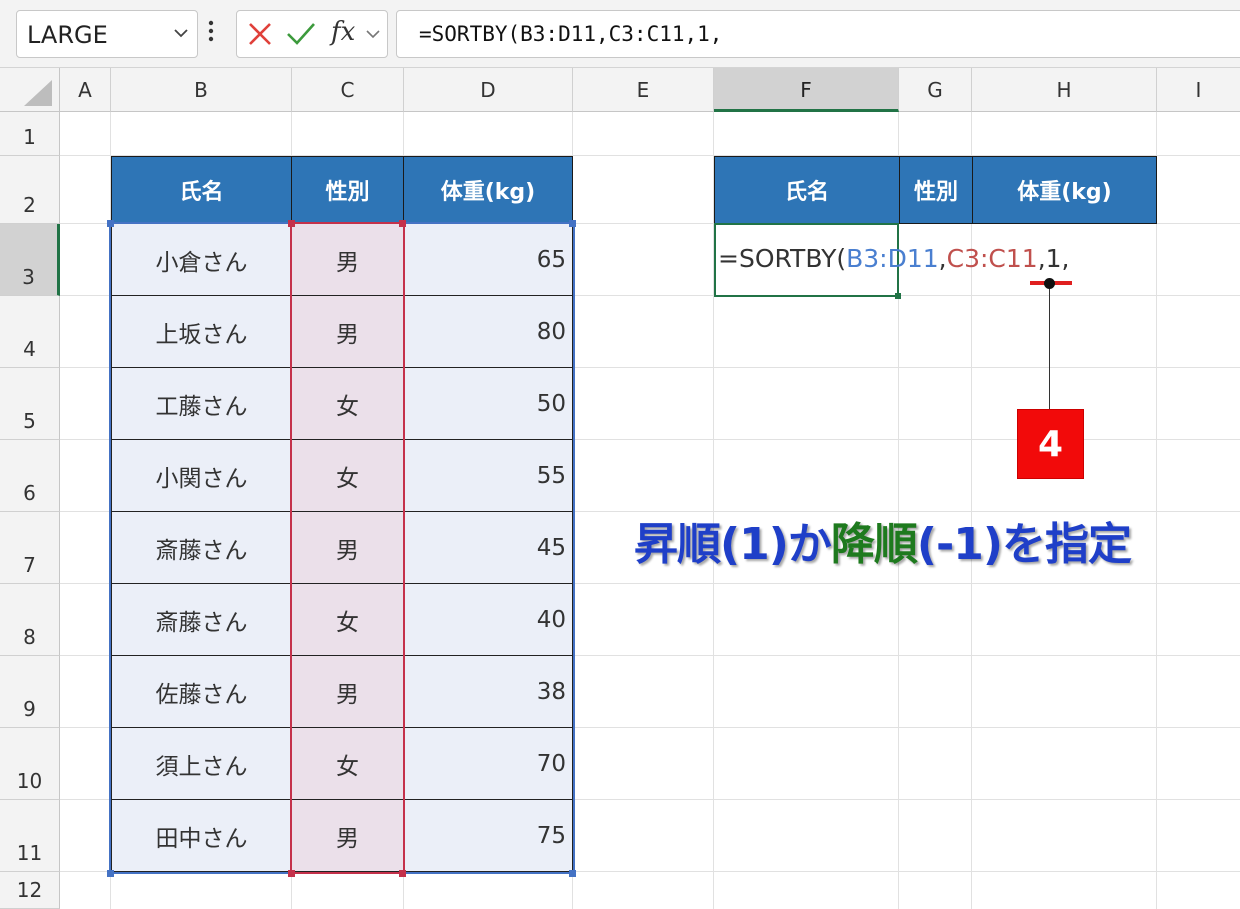  What do you see at coordinates (1064, 190) in the screenshot?
I see `result-header-weight: 体重(kg)` at bounding box center [1064, 190].